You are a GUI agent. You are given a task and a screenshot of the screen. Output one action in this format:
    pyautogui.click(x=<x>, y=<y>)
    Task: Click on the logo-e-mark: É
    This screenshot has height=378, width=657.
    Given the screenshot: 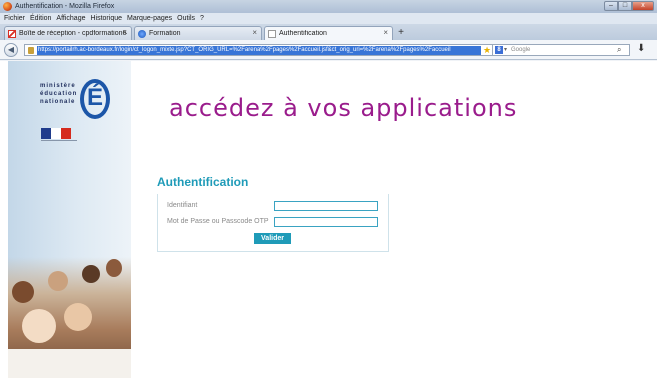 What is the action you would take?
    pyautogui.click(x=95, y=99)
    